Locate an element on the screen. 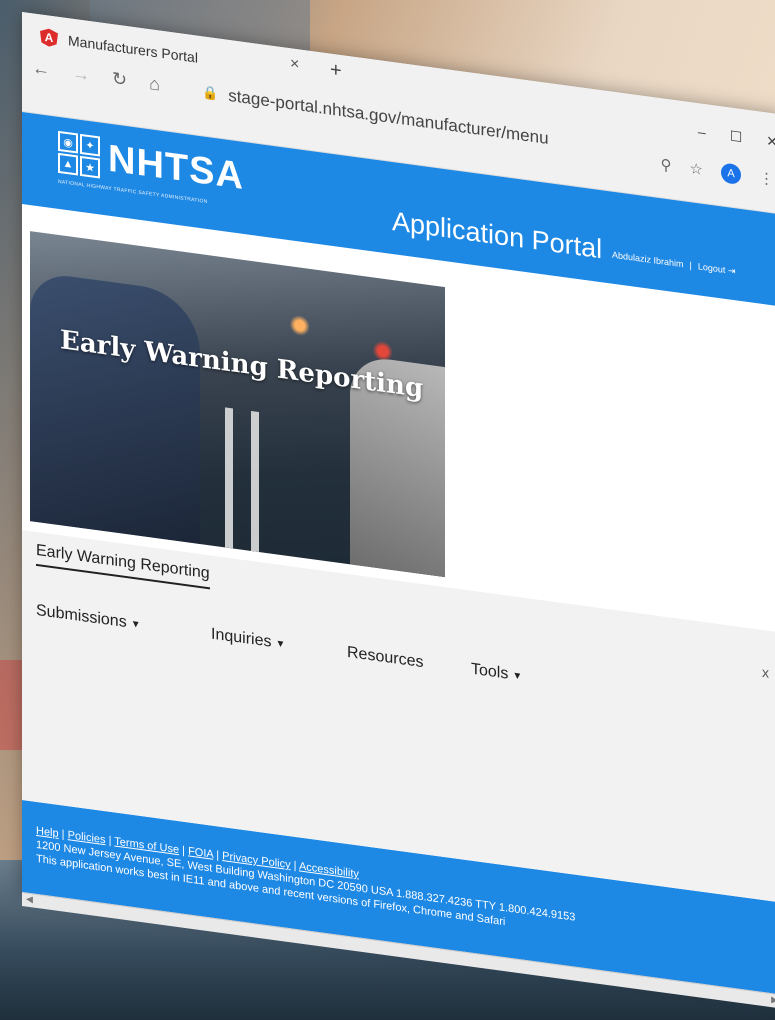  window-controls: – ☐ ✕ is located at coordinates (736, 137).